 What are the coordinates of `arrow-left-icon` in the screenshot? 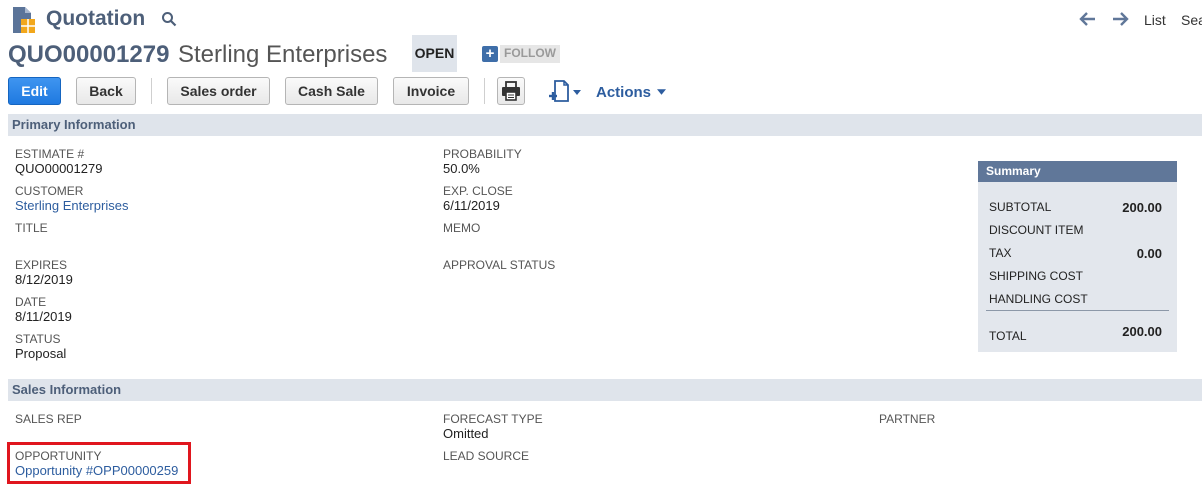 It's located at (1088, 19).